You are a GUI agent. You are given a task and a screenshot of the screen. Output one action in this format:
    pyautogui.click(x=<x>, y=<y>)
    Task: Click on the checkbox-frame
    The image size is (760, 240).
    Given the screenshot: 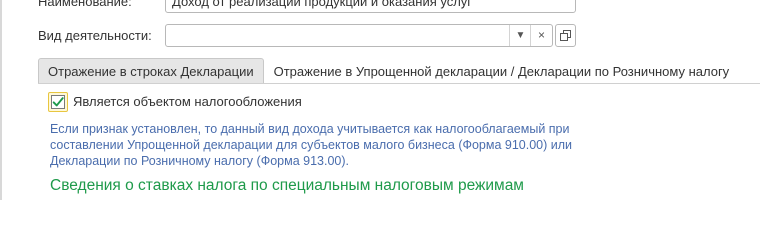 What is the action you would take?
    pyautogui.click(x=58, y=102)
    